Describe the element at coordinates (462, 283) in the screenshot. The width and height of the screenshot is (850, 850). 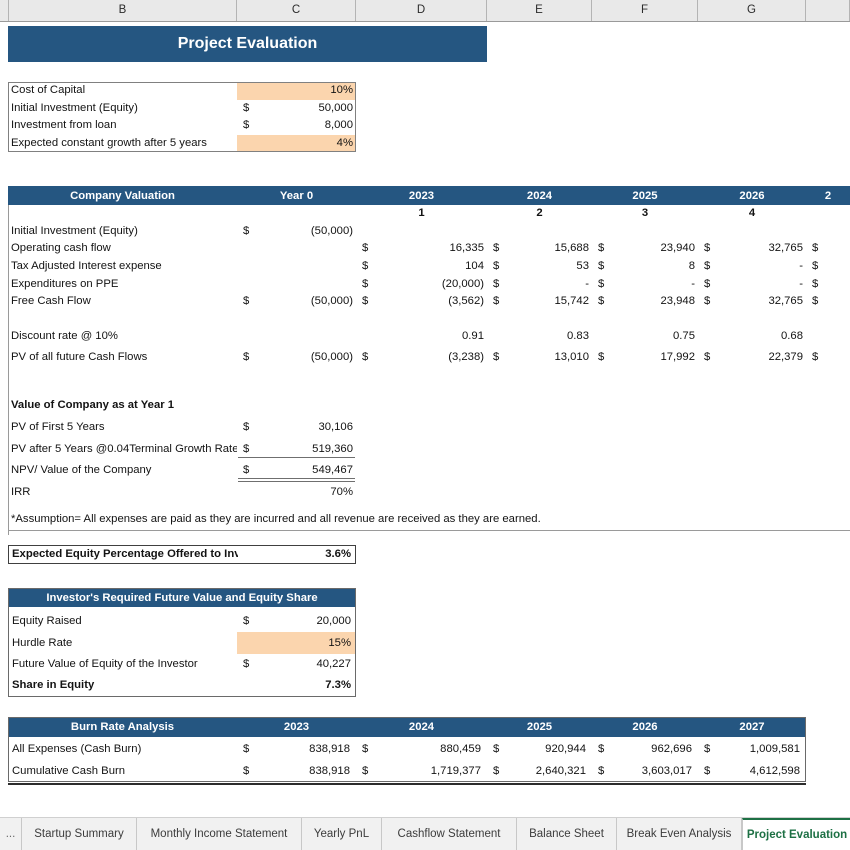
I see `valuation-cell-value: (20,000)` at that location.